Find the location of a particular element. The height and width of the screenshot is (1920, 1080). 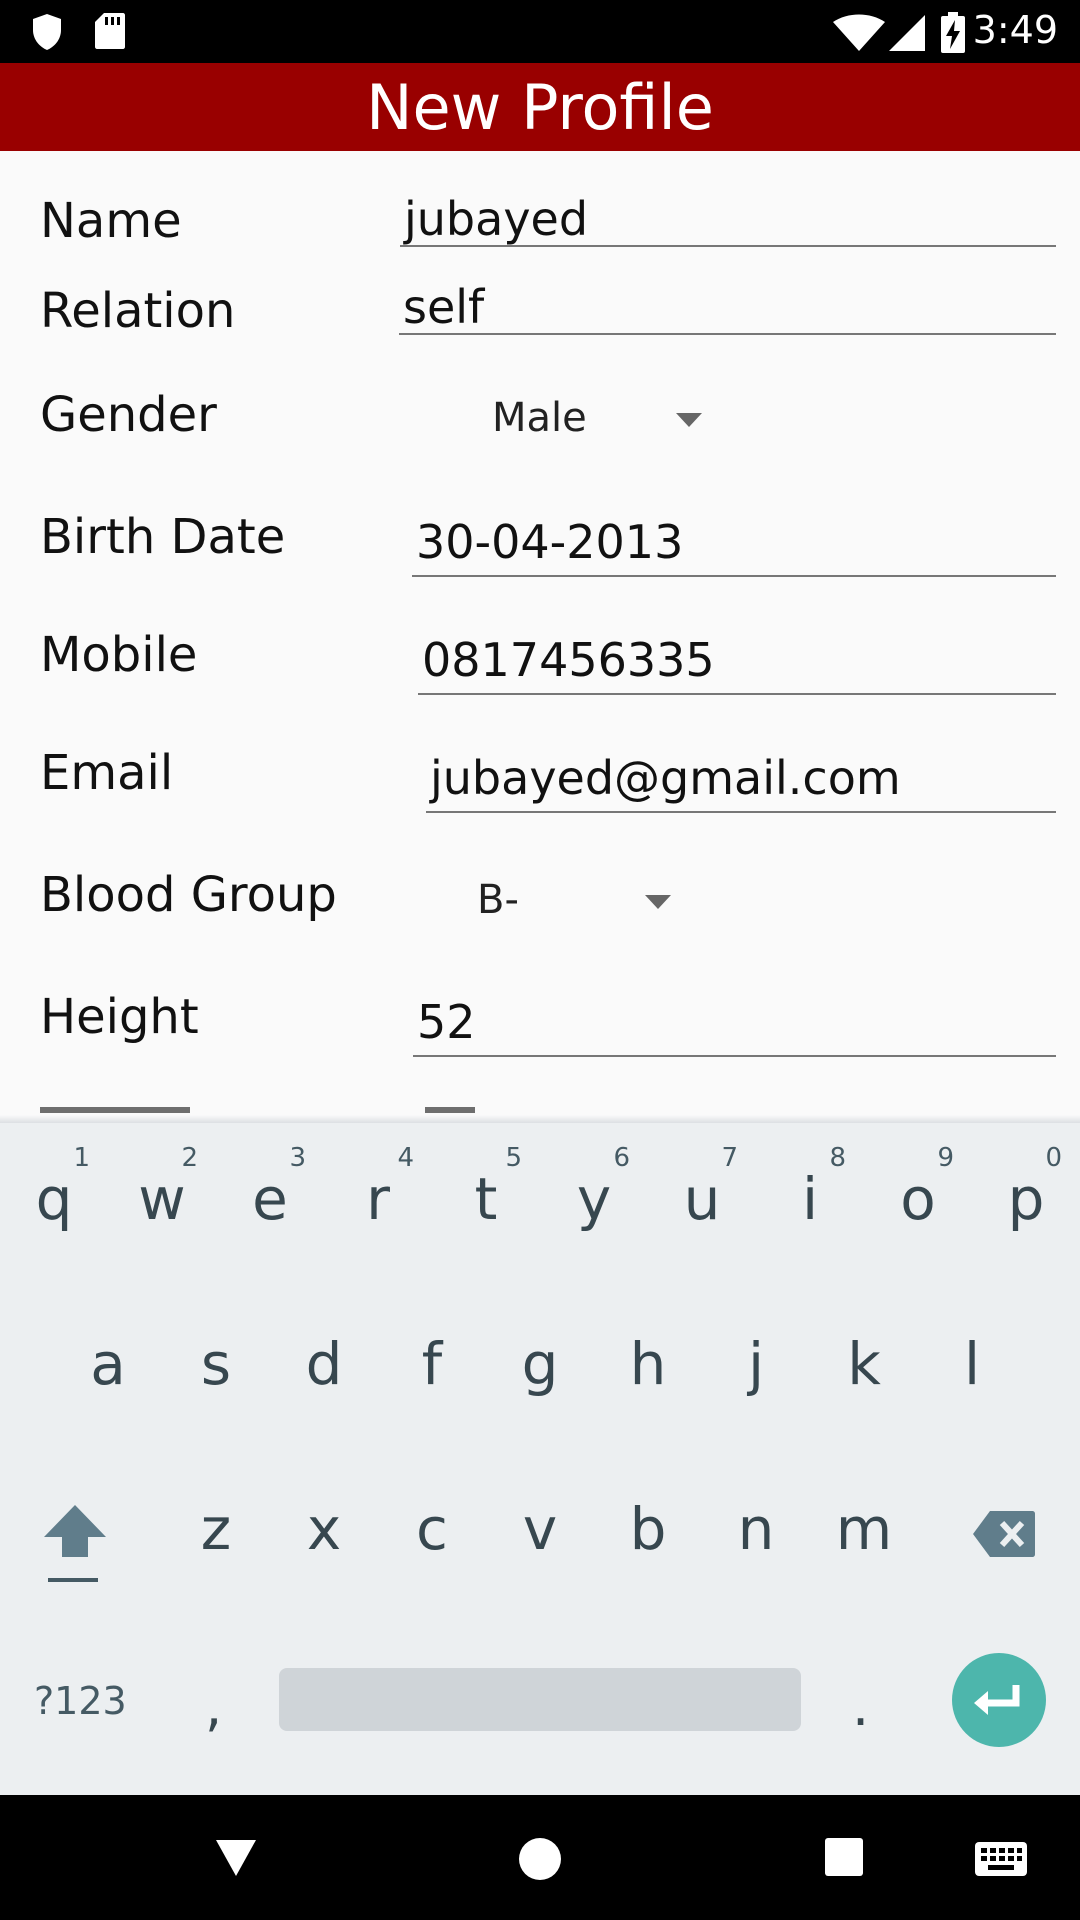

key-u: u7 is located at coordinates (702, 1198).